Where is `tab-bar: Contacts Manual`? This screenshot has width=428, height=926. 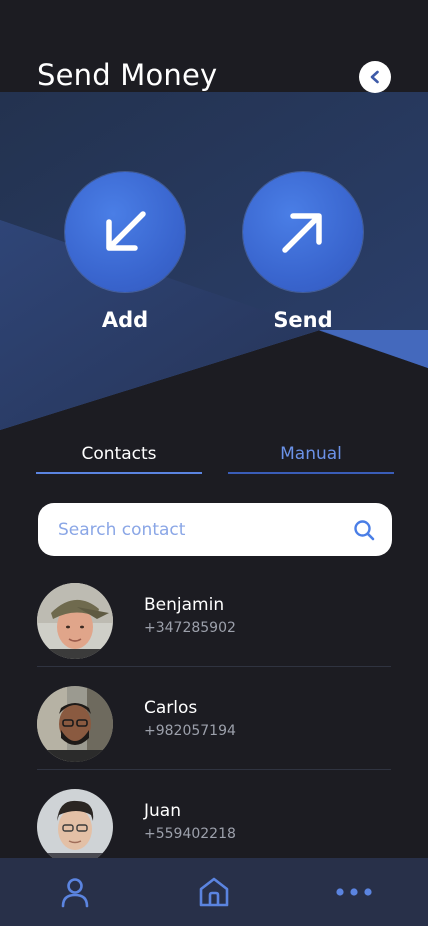
tab-bar: Contacts Manual is located at coordinates (215, 458).